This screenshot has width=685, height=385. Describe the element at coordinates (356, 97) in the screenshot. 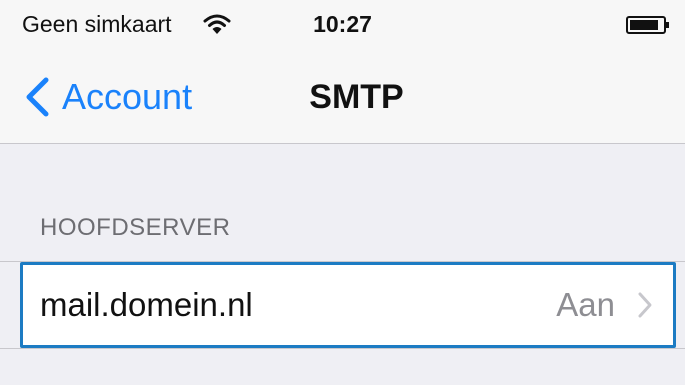

I see `page-title: SMTP` at that location.